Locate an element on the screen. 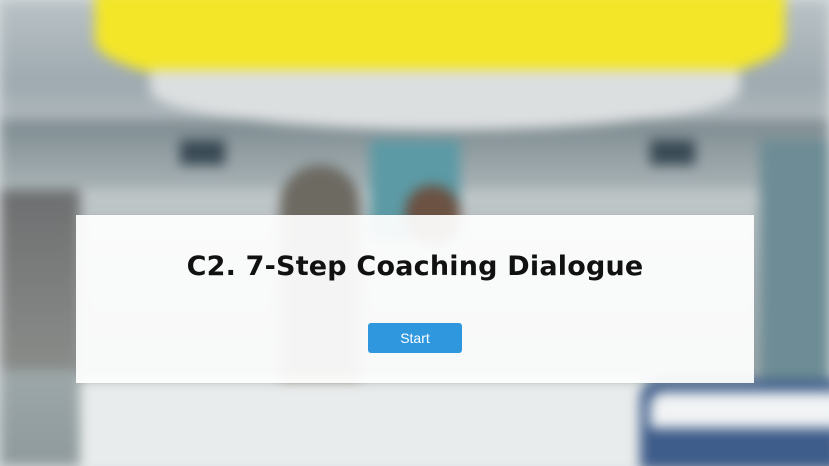  slide-title: C2. 7-Step Coaching Dialogue is located at coordinates (415, 266).